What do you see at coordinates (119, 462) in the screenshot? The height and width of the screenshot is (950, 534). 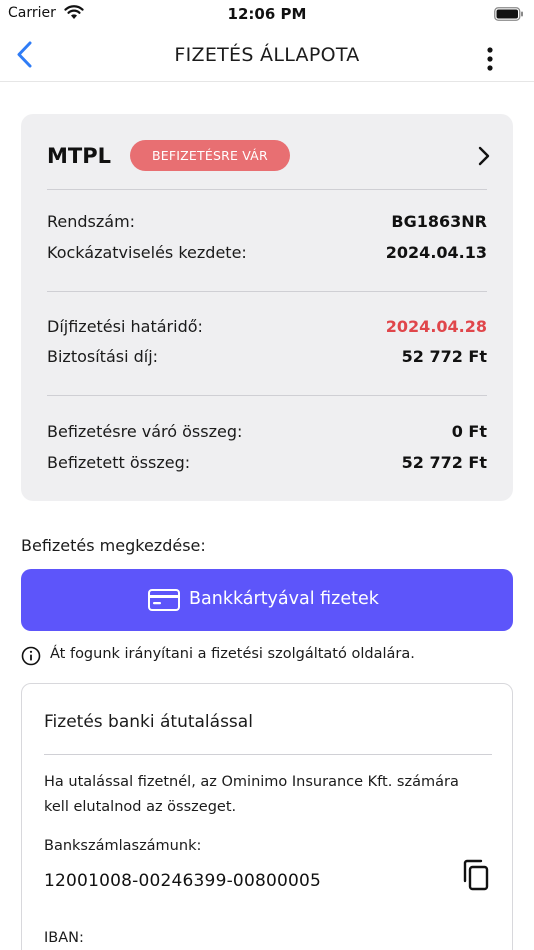 I see `row-label: Befizetett összeg:` at bounding box center [119, 462].